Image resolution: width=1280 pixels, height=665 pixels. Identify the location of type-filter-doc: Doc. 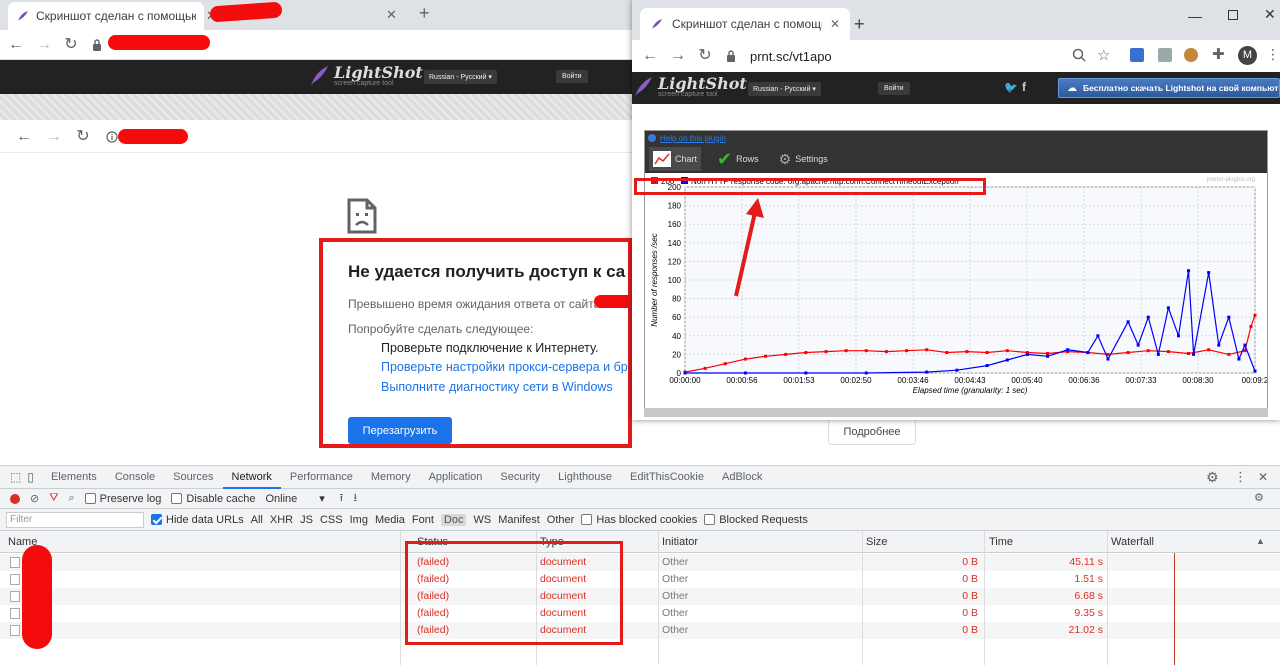
(453, 519).